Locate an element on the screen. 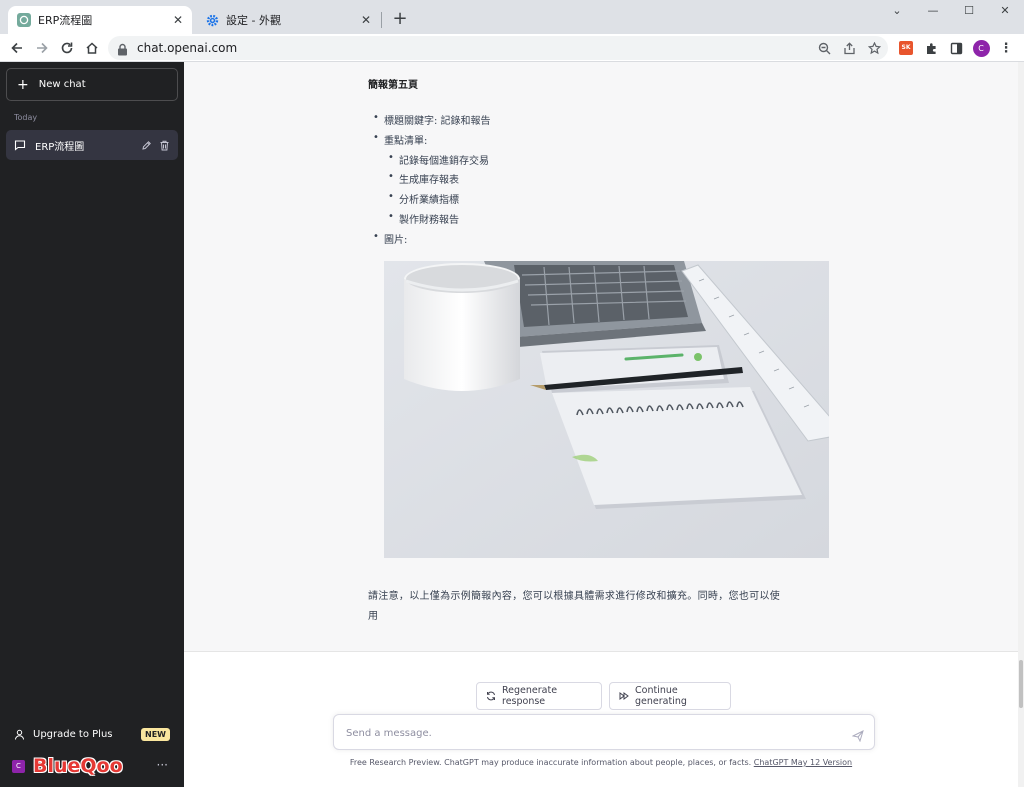 The width and height of the screenshot is (1024, 787). new-chat-button: + New chat is located at coordinates (92, 84).